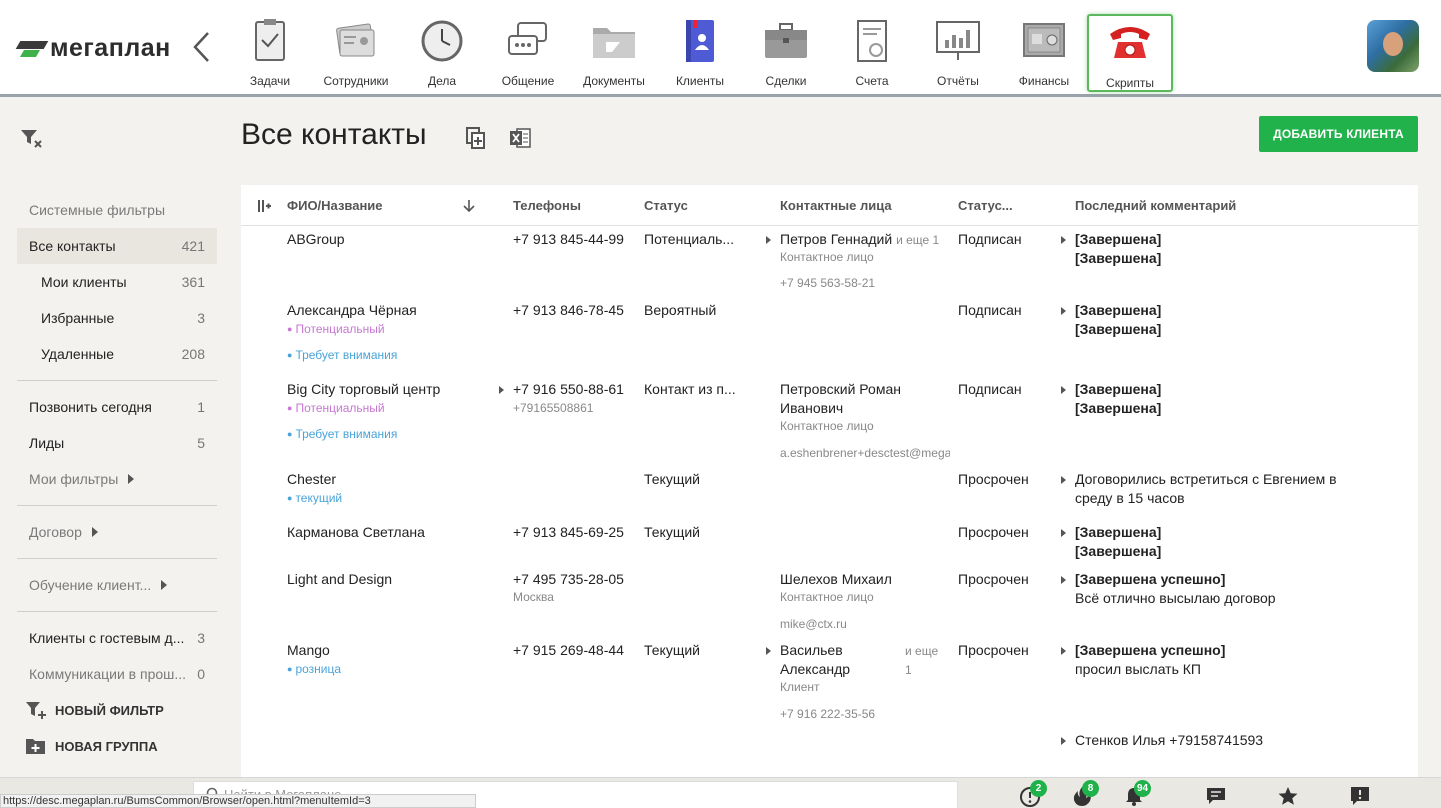 Image resolution: width=1441 pixels, height=808 pixels. Describe the element at coordinates (311, 479) in the screenshot. I see `row-name: Chester` at that location.